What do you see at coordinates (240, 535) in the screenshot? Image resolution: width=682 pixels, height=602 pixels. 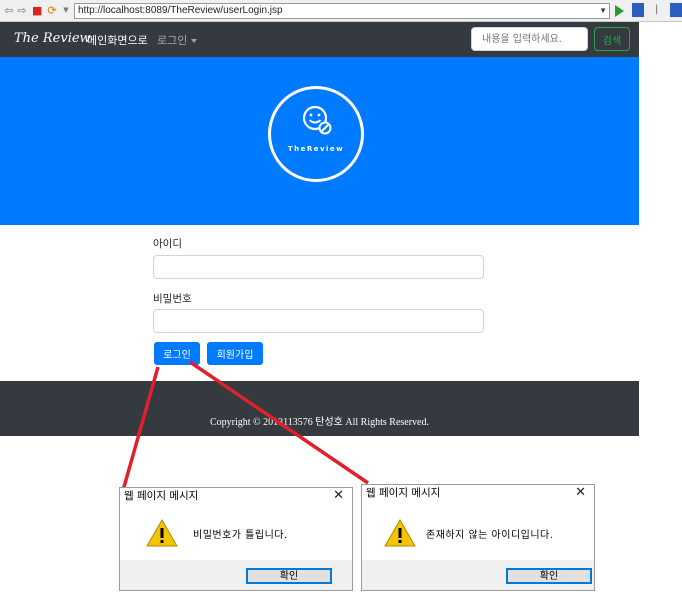 I see `dialog-message: 비밀번호가 틀립니다.` at bounding box center [240, 535].